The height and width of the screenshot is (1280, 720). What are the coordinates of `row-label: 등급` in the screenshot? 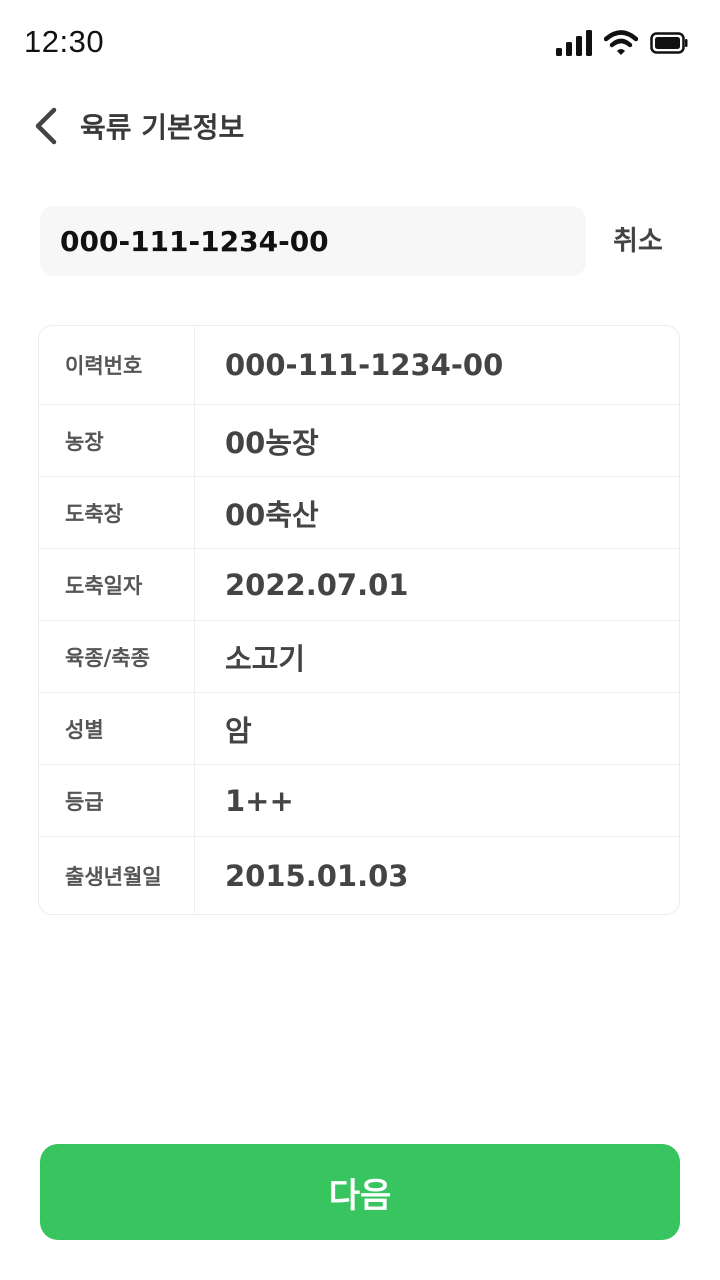 It's located at (117, 800).